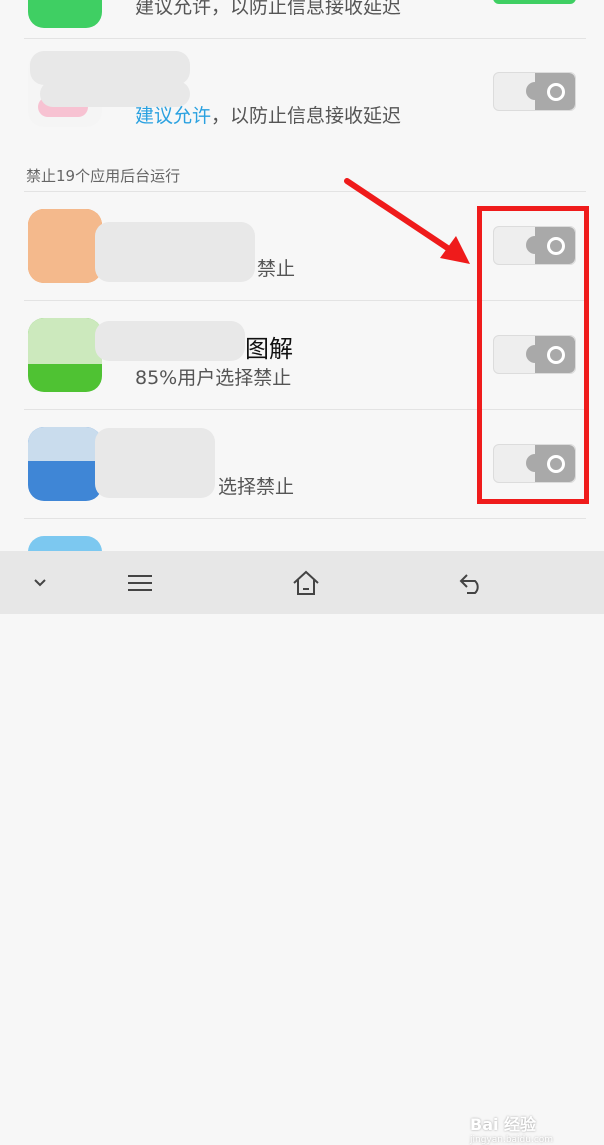  I want to click on menu-icon, so click(140, 582).